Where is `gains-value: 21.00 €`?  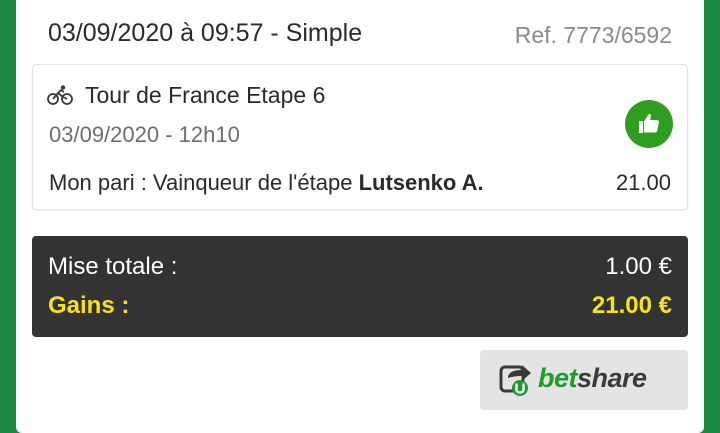
gains-value: 21.00 € is located at coordinates (631, 305).